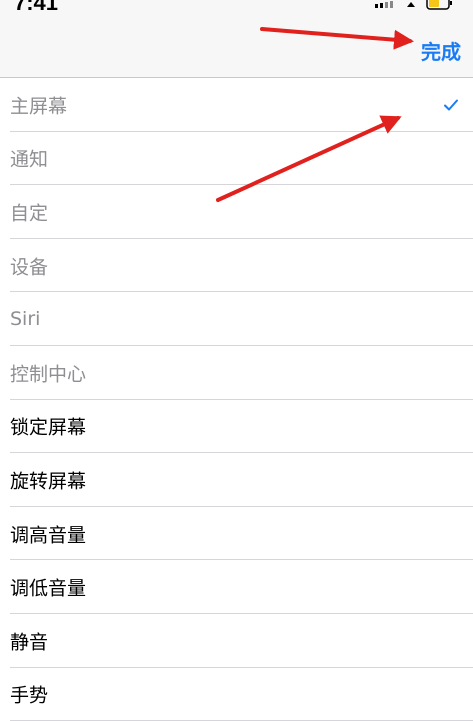 The image size is (473, 721). I want to click on status-time: 7:41, so click(36, 7).